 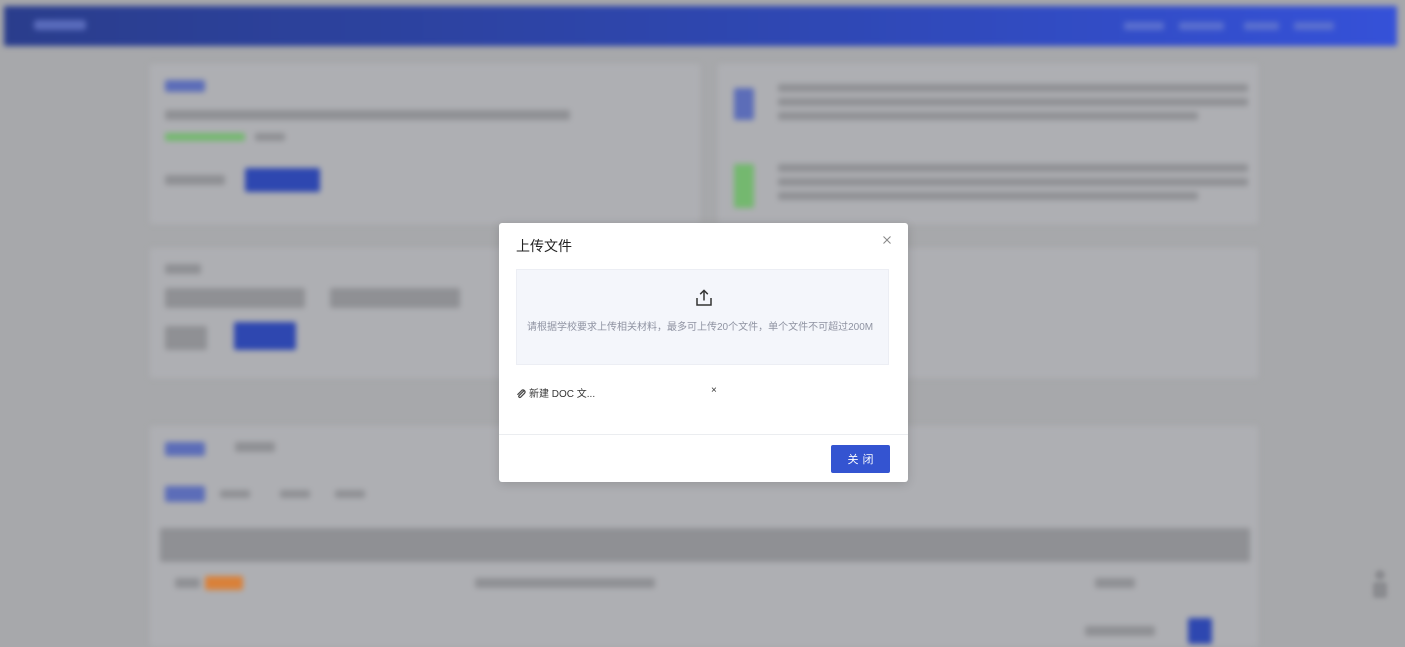 What do you see at coordinates (1200, 631) in the screenshot?
I see `pagination-current` at bounding box center [1200, 631].